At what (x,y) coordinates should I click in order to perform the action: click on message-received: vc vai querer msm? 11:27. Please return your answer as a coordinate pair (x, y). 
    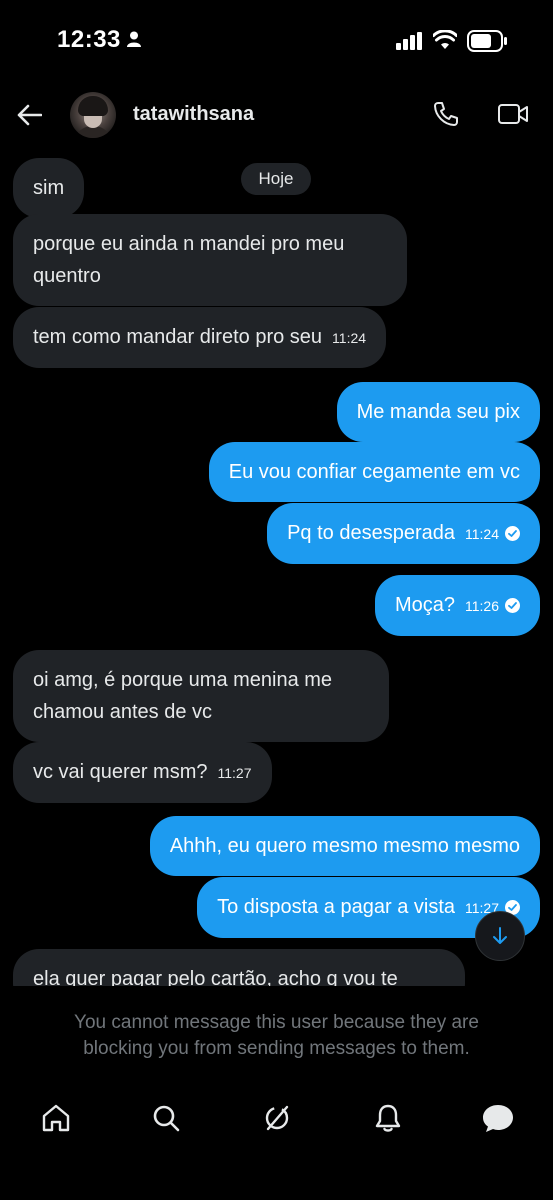
    Looking at the image, I should click on (142, 772).